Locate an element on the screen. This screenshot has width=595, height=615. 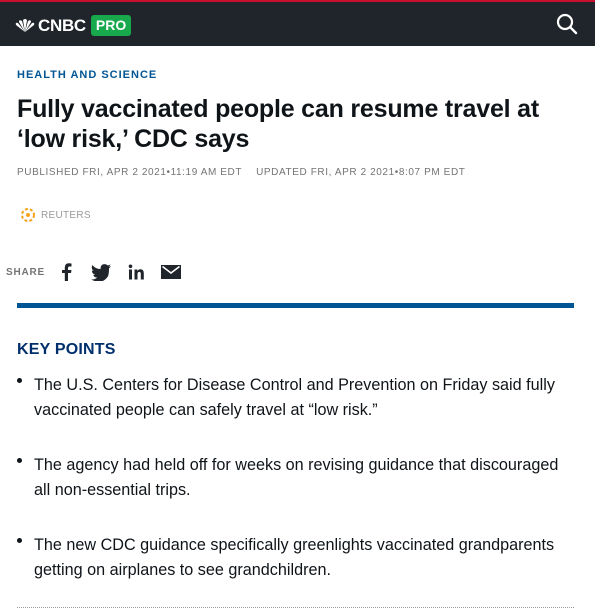
source-name: REUTERS is located at coordinates (66, 215).